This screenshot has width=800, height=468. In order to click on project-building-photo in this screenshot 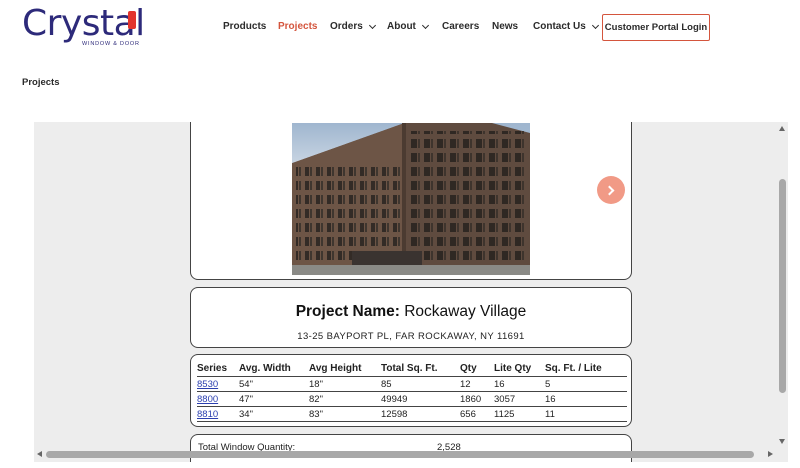, I will do `click(411, 199)`.